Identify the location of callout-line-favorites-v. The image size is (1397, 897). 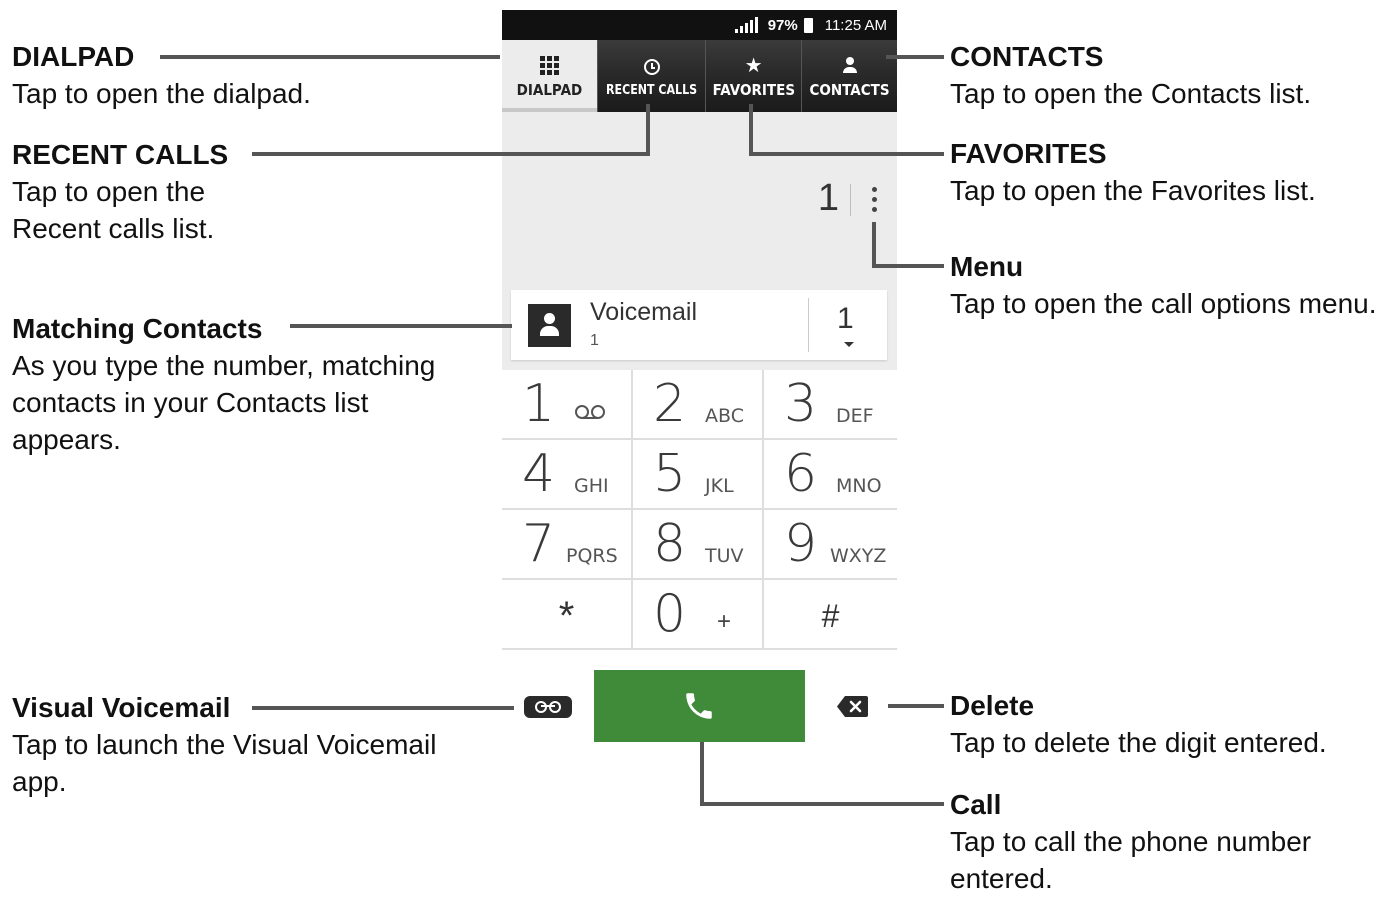
(751, 130).